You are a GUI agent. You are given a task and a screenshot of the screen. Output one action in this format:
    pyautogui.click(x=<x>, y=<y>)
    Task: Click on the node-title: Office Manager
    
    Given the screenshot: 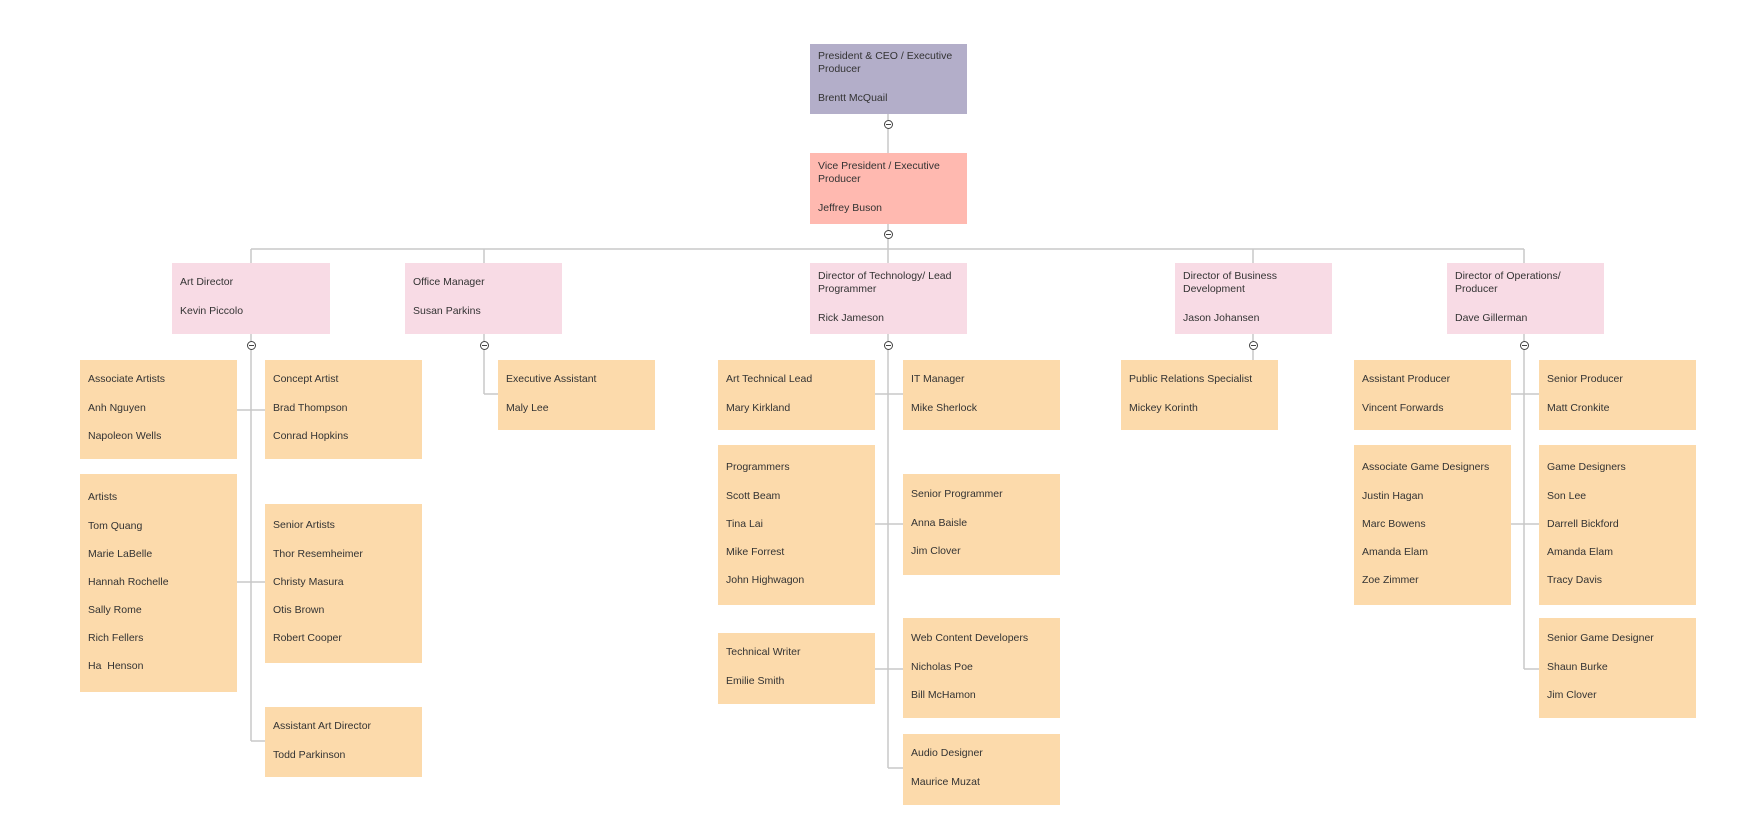 What is the action you would take?
    pyautogui.click(x=449, y=282)
    